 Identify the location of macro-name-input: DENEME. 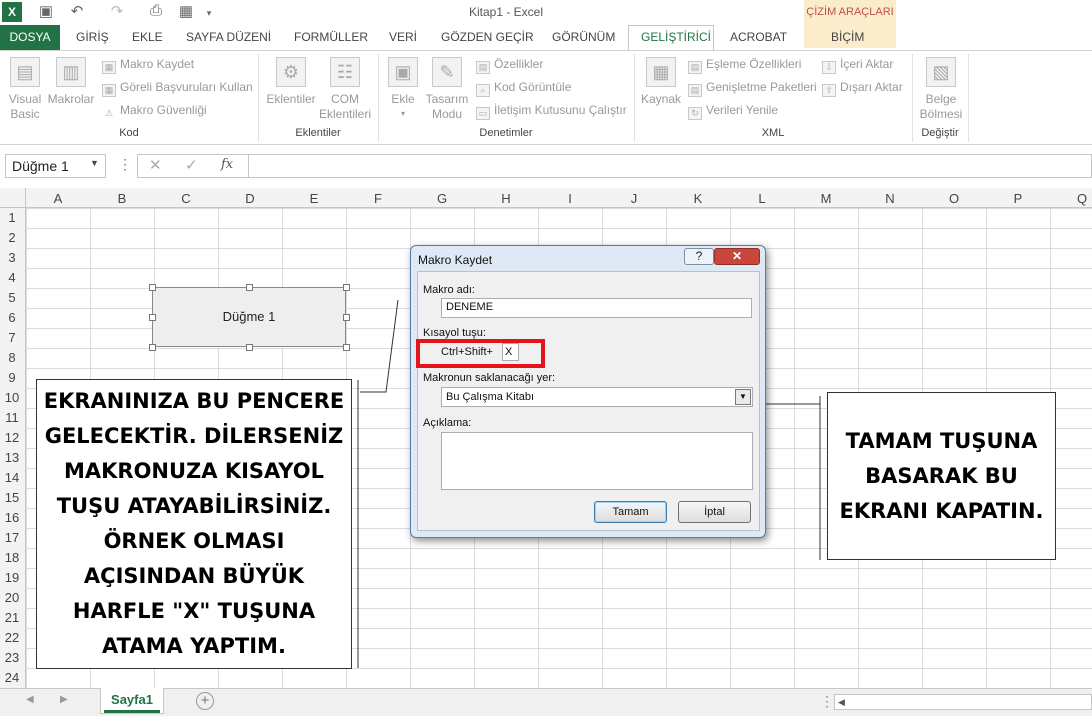
(596, 308).